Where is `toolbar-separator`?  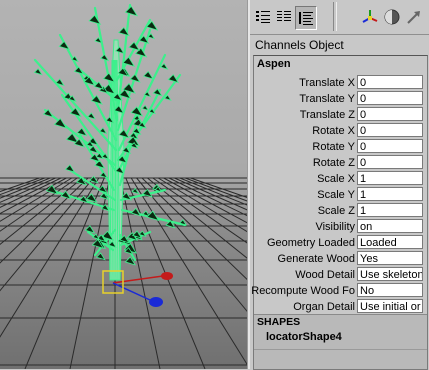
toolbar-separator is located at coordinates (335, 16).